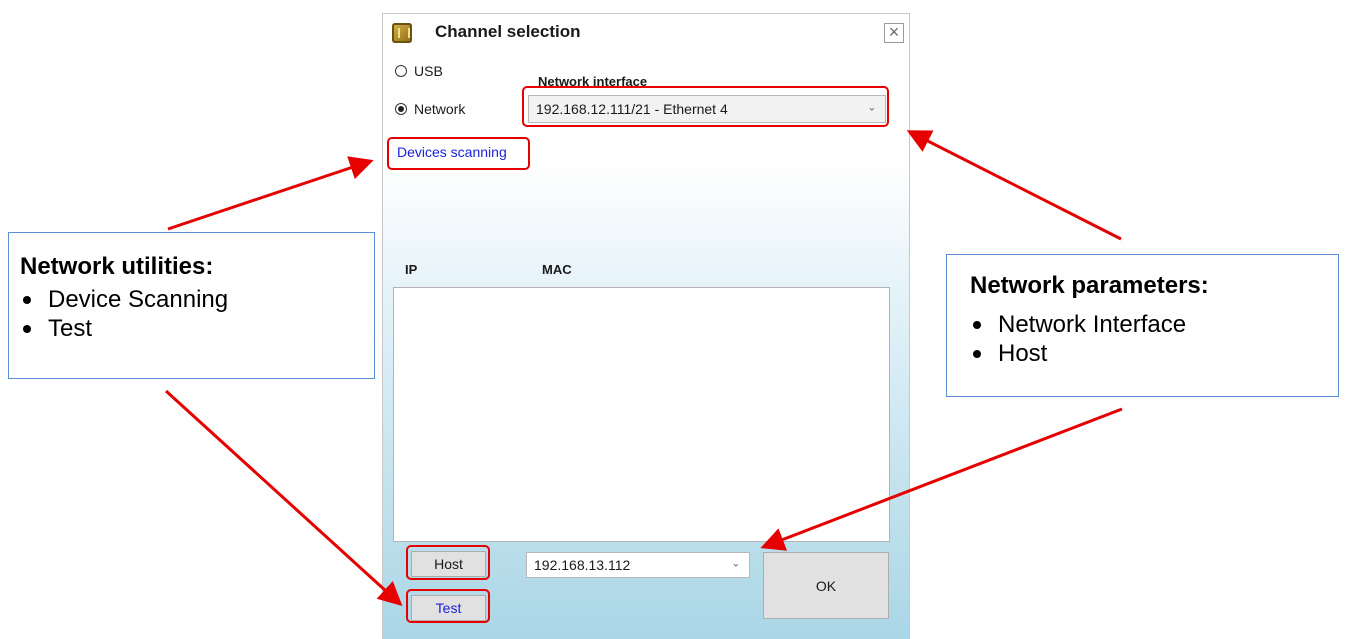 This screenshot has height=639, width=1345. I want to click on usb-radio-button, so click(401, 71).